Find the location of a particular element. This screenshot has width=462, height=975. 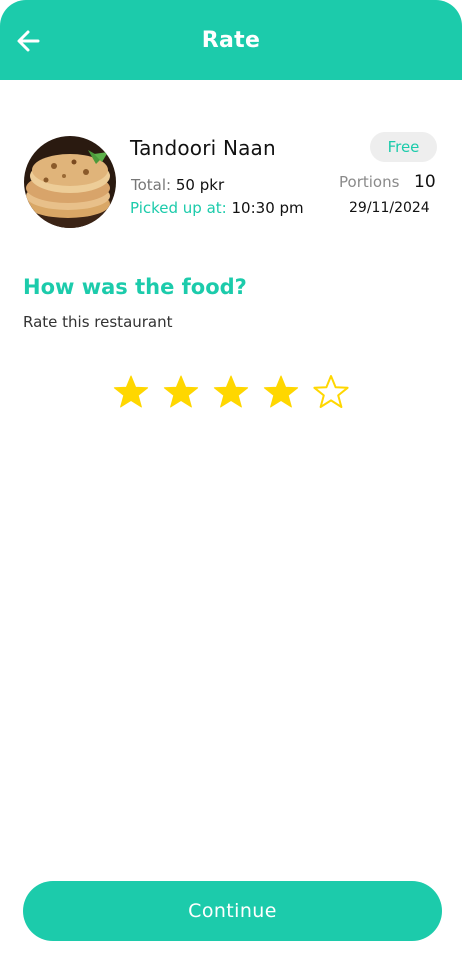

header-bar: Rate is located at coordinates (231, 40).